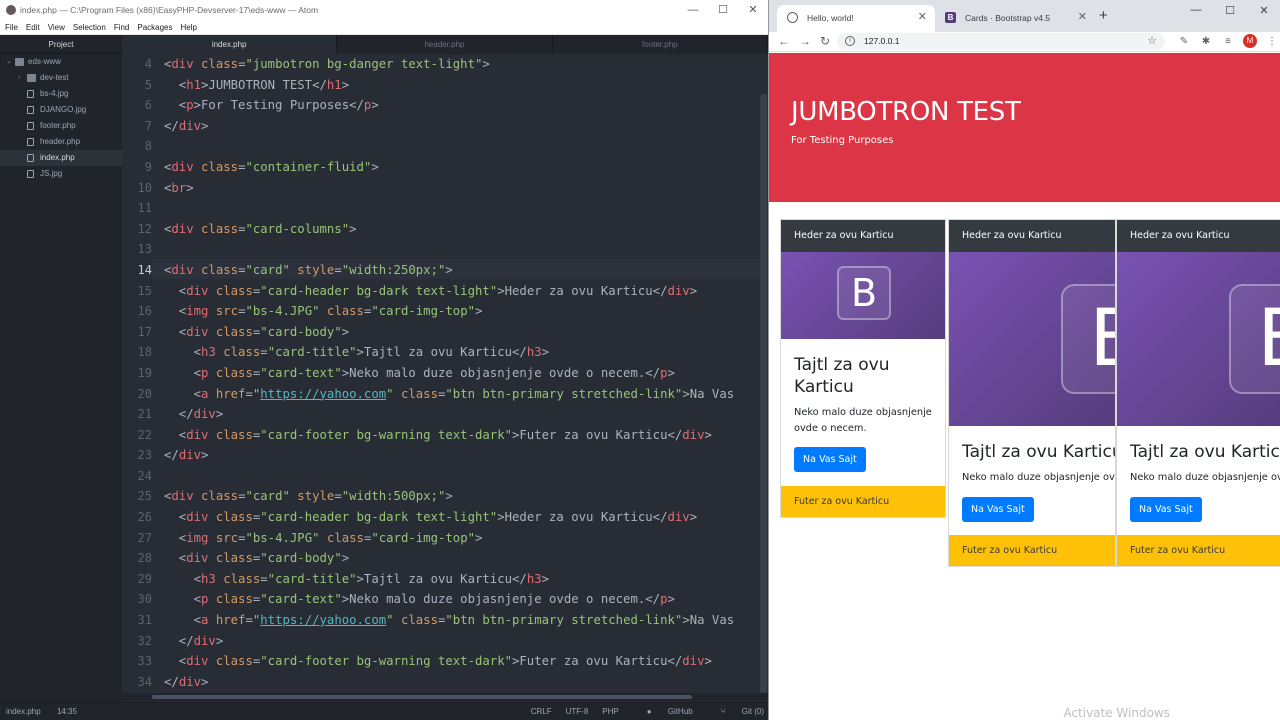 The width and height of the screenshot is (1280, 720). I want to click on tree-item-bs-4-jpg: bs-4.jpg, so click(61, 94).